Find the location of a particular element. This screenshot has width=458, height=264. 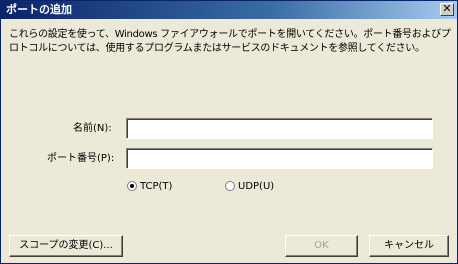

close-icon: ✕ is located at coordinates (447, 9).